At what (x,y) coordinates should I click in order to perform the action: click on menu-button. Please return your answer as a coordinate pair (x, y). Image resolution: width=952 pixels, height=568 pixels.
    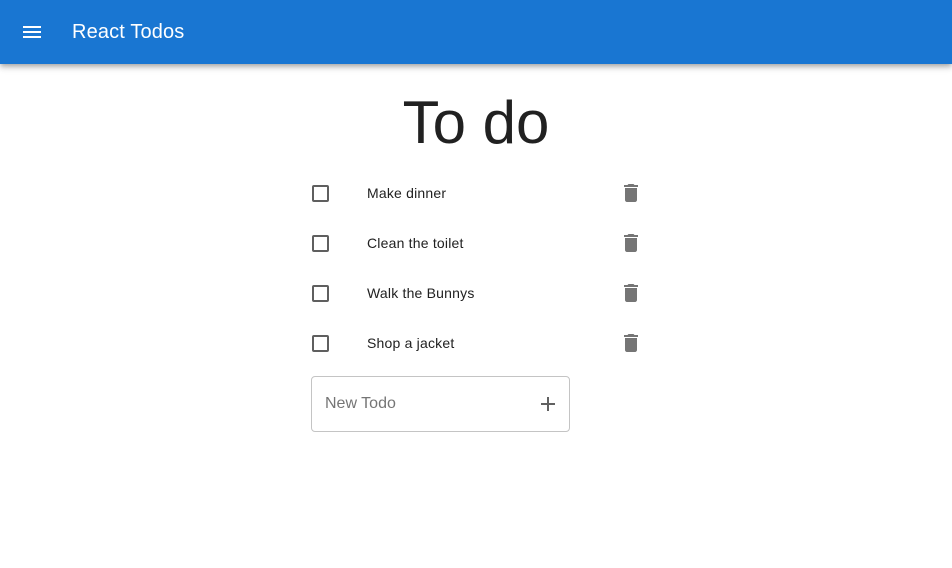
    Looking at the image, I should click on (32, 32).